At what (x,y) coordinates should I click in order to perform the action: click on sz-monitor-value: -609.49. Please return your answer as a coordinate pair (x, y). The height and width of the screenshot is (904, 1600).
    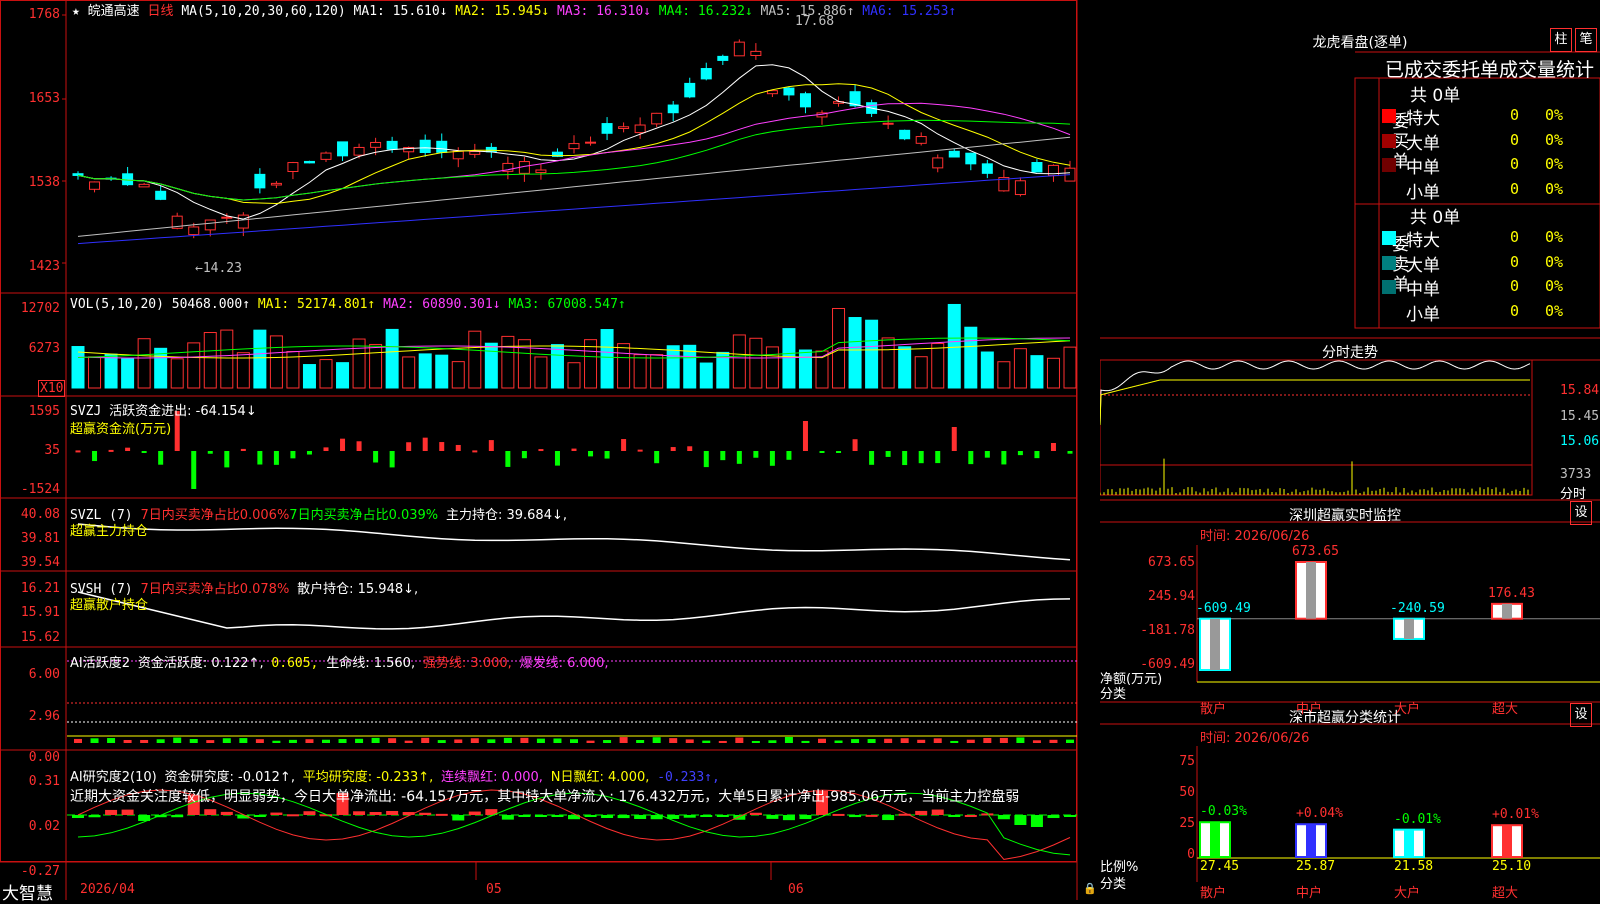
    Looking at the image, I should click on (1223, 608).